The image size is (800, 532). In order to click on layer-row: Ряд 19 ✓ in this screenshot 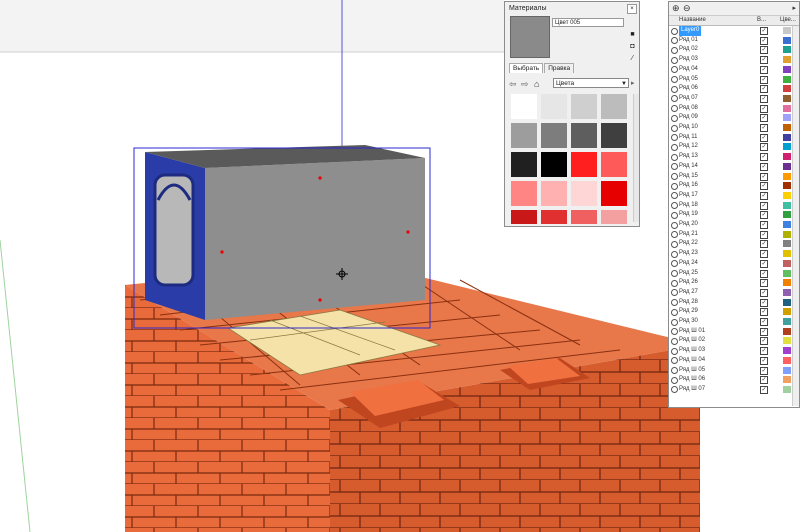, I will do `click(731, 215)`.